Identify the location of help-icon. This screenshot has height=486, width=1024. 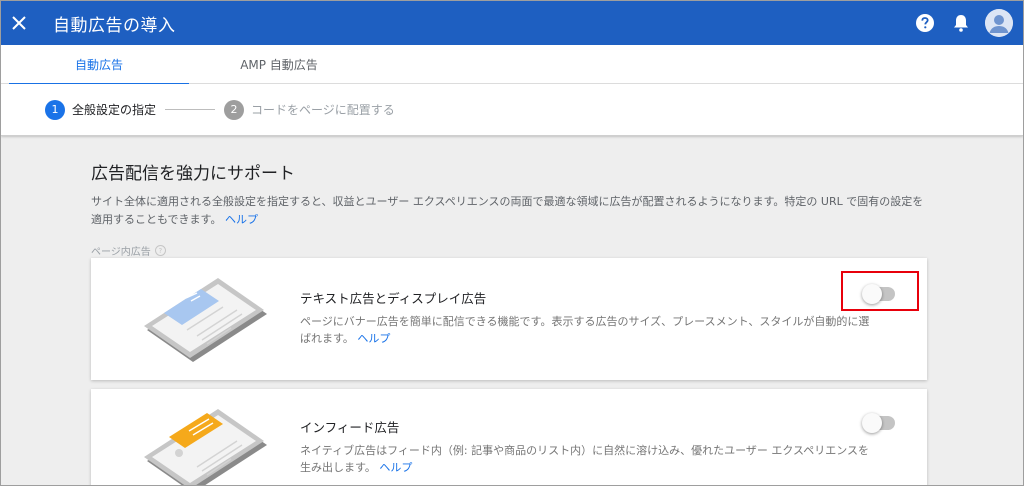
(925, 23).